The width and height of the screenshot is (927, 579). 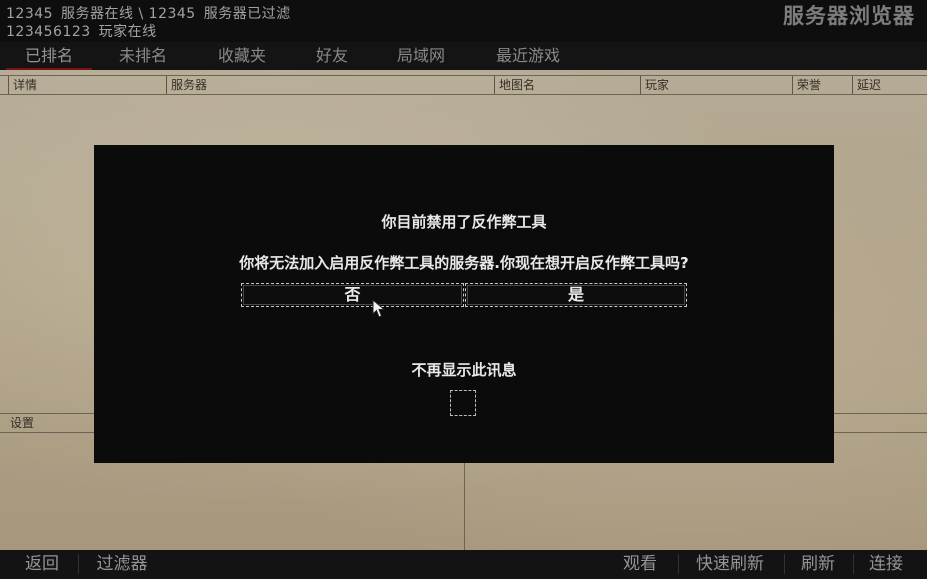 What do you see at coordinates (464, 370) in the screenshot?
I see `dont-show-again-label: 不再显示此讯息` at bounding box center [464, 370].